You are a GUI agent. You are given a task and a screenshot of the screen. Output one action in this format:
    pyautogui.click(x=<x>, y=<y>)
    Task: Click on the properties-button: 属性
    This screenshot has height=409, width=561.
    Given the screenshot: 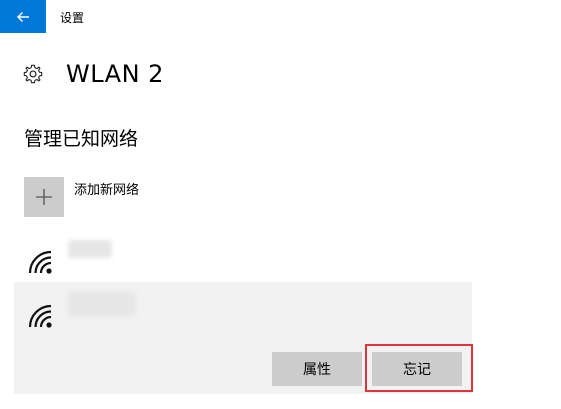 What is the action you would take?
    pyautogui.click(x=317, y=369)
    